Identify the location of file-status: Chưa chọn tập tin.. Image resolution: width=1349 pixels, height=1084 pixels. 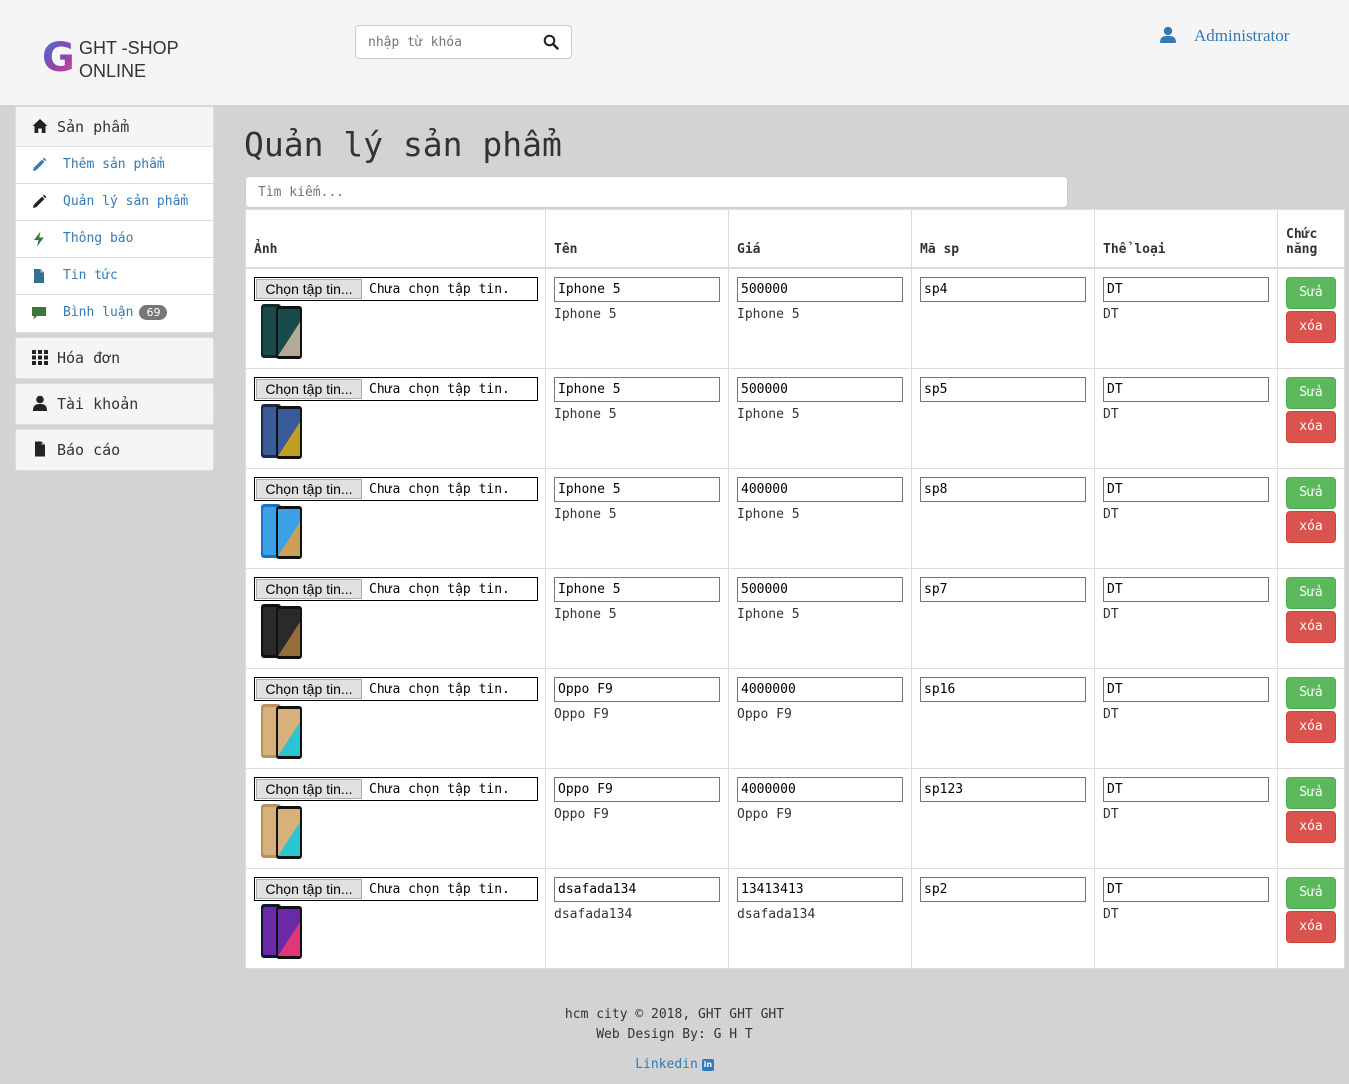
(439, 589).